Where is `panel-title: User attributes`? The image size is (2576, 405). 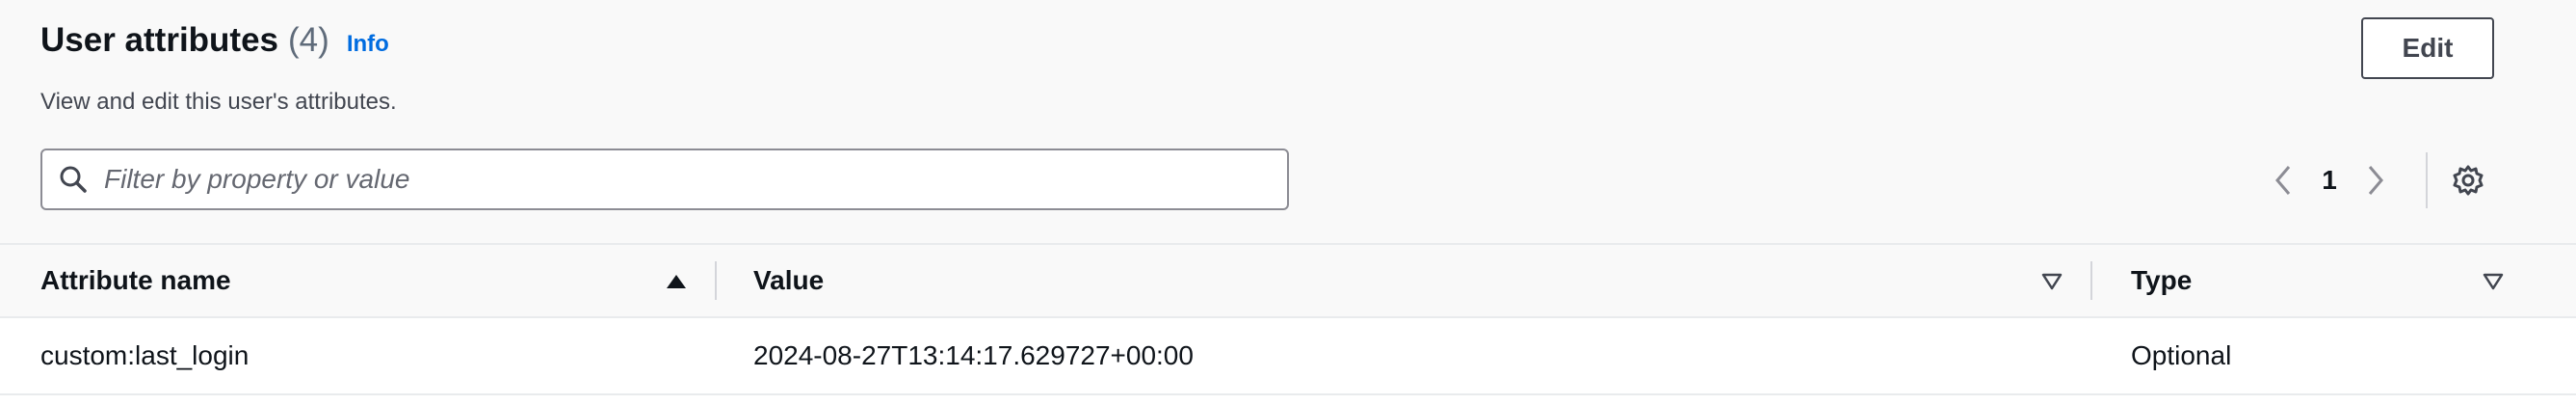 panel-title: User attributes is located at coordinates (160, 40).